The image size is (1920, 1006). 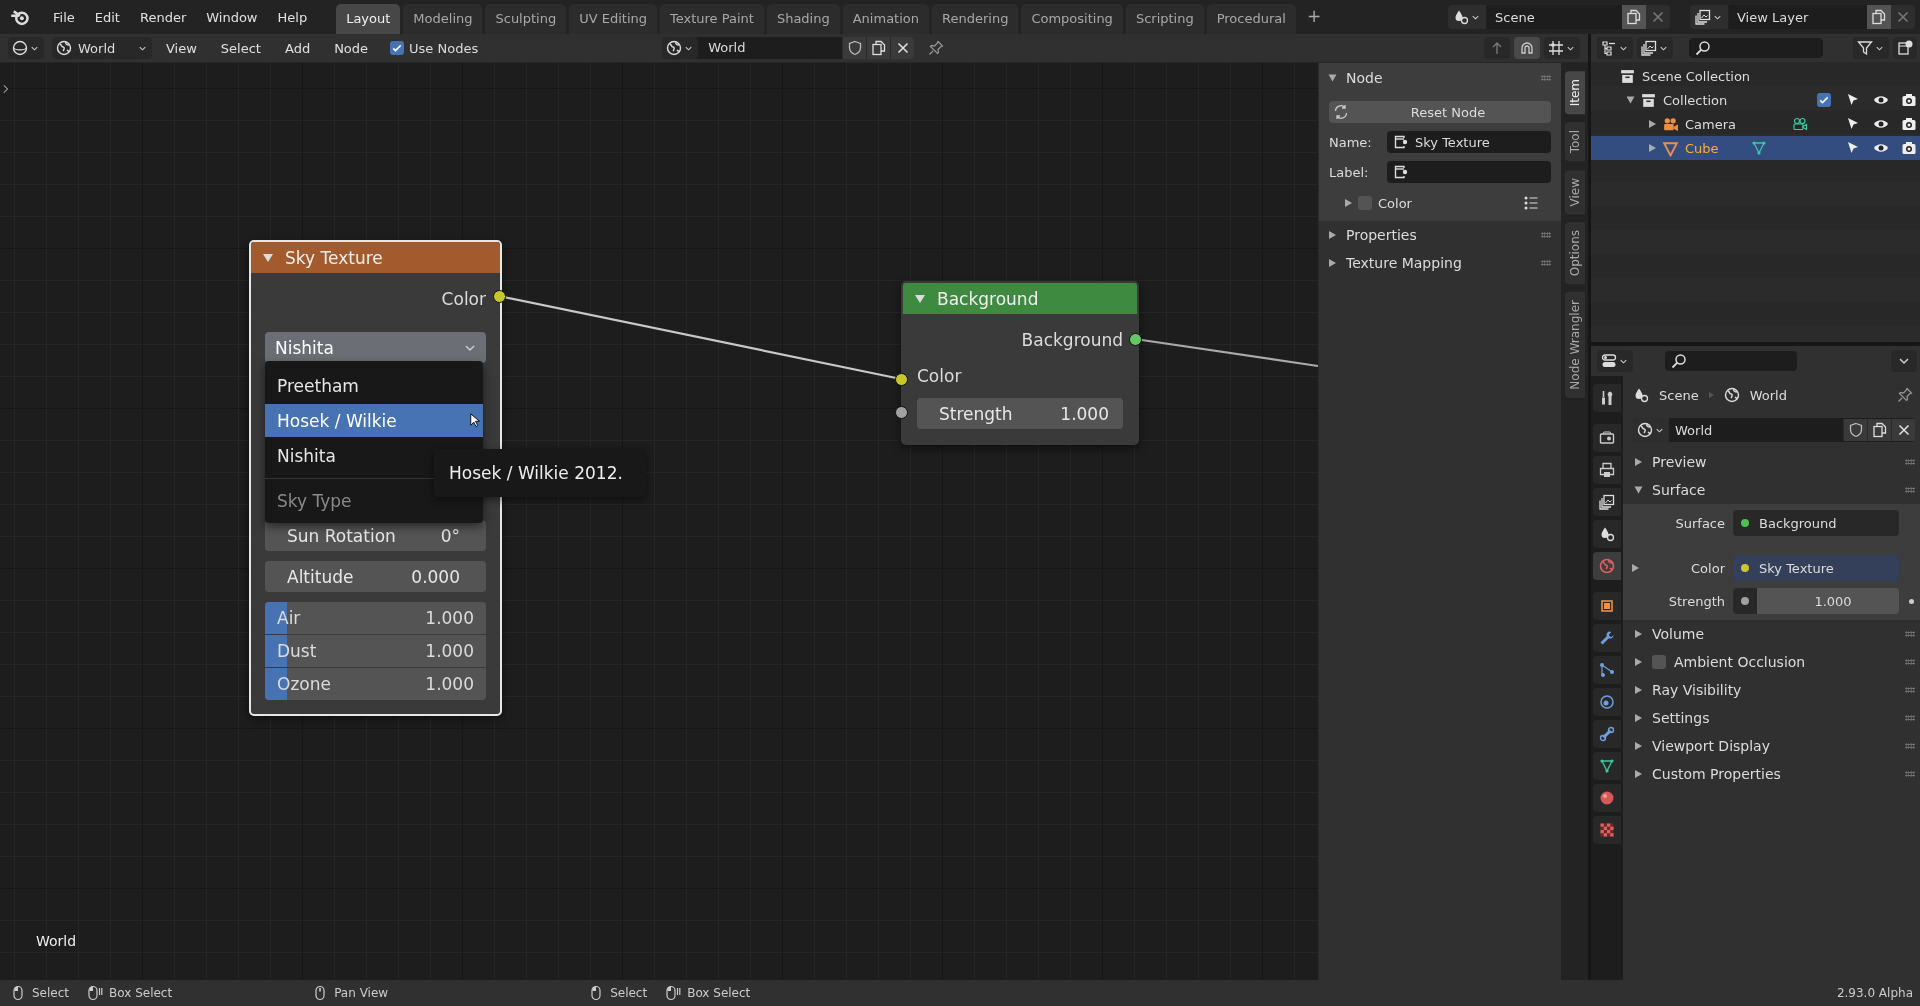 What do you see at coordinates (1574, 345) in the screenshot?
I see `sidebar-tab: Node Wrangler` at bounding box center [1574, 345].